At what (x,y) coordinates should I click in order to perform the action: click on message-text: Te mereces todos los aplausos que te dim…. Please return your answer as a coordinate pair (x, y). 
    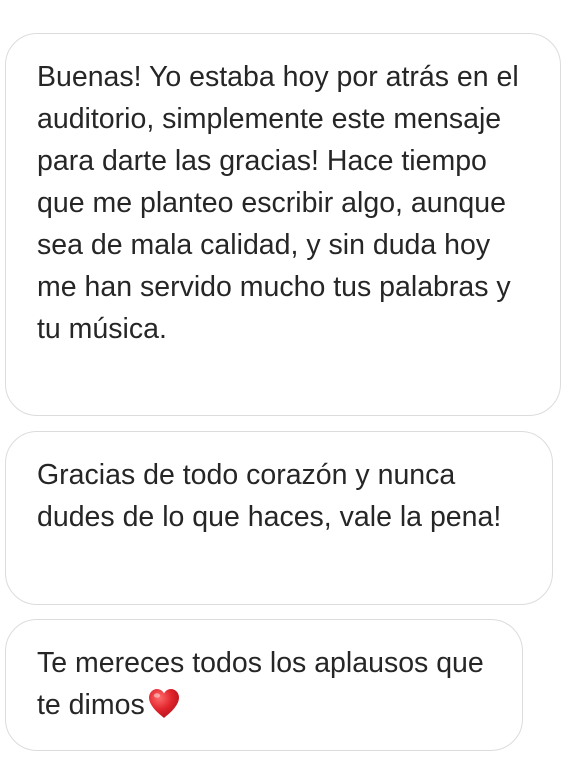
    Looking at the image, I should click on (260, 684).